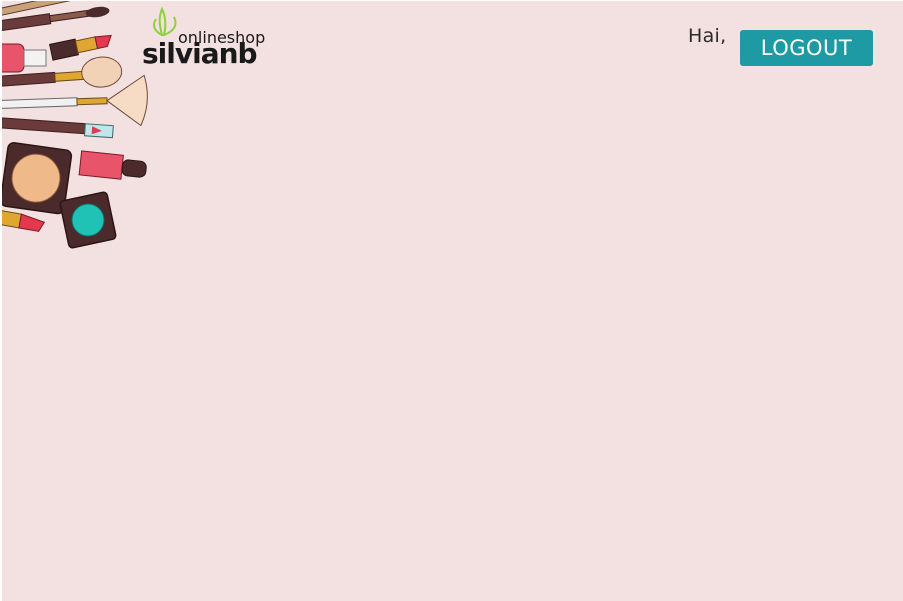  I want to click on makeup-illustration-icon, so click(75, 125).